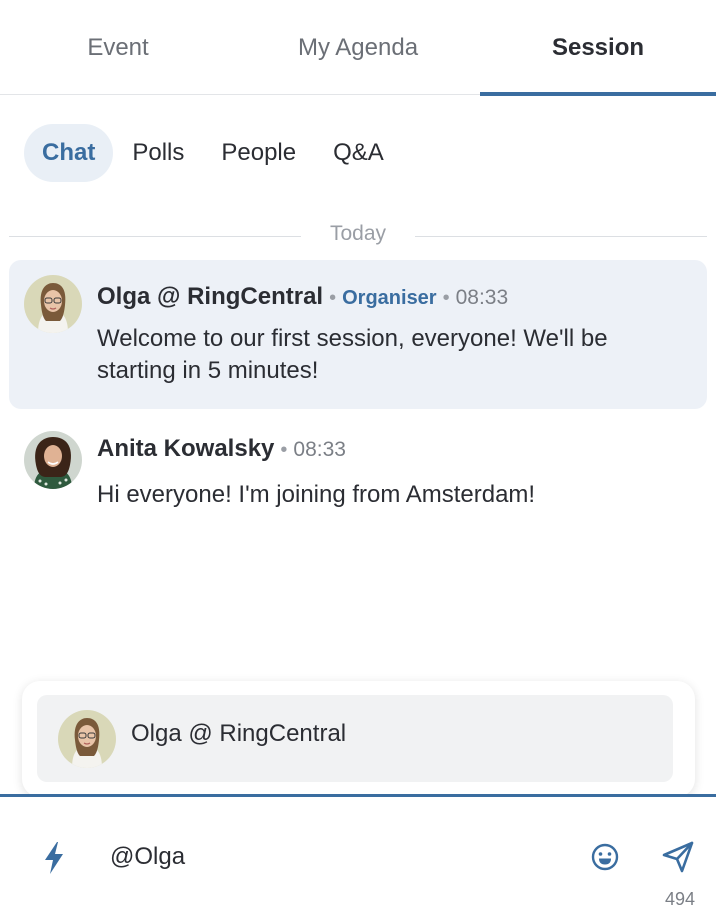 Image resolution: width=716 pixels, height=908 pixels. What do you see at coordinates (210, 297) in the screenshot?
I see `message-author: Olga @ RingCentral` at bounding box center [210, 297].